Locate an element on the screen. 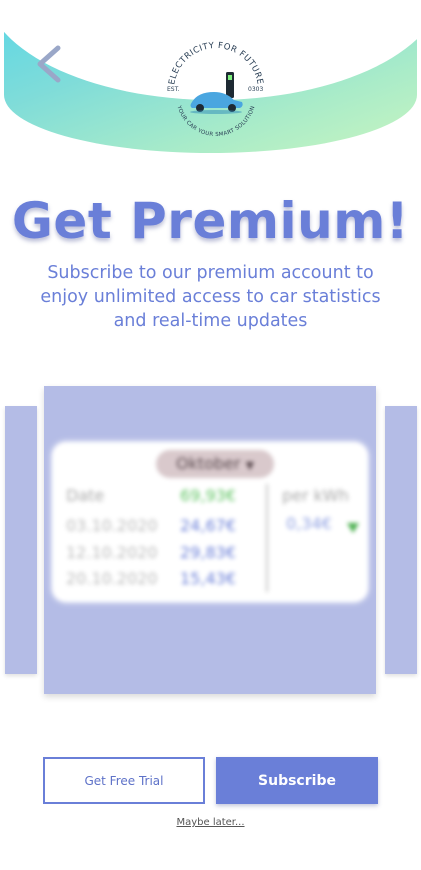 This screenshot has width=421, height=870. row-amount: 24,67€ is located at coordinates (208, 525).